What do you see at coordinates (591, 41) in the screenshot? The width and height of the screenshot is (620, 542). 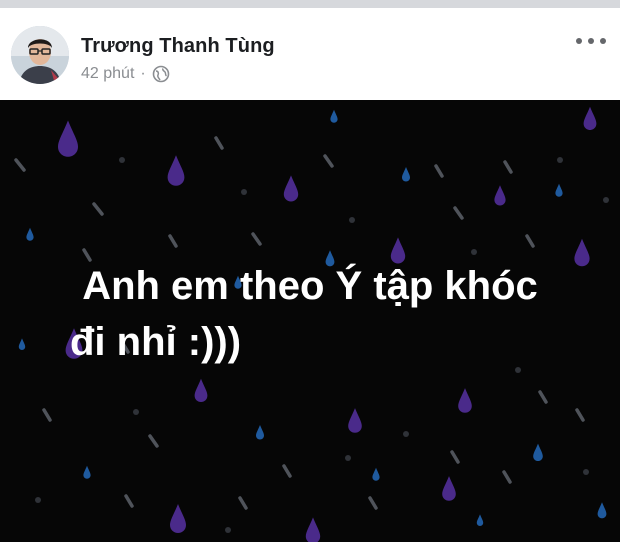 I see `more-horizontal-icon` at bounding box center [591, 41].